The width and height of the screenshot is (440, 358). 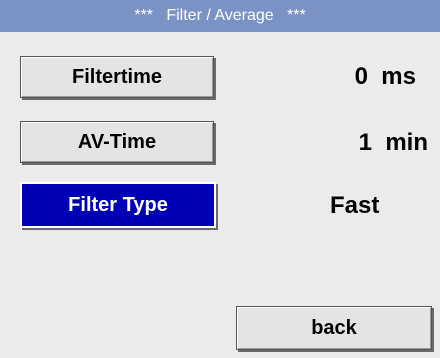 What do you see at coordinates (355, 205) in the screenshot?
I see `filter-type-value: Fast` at bounding box center [355, 205].